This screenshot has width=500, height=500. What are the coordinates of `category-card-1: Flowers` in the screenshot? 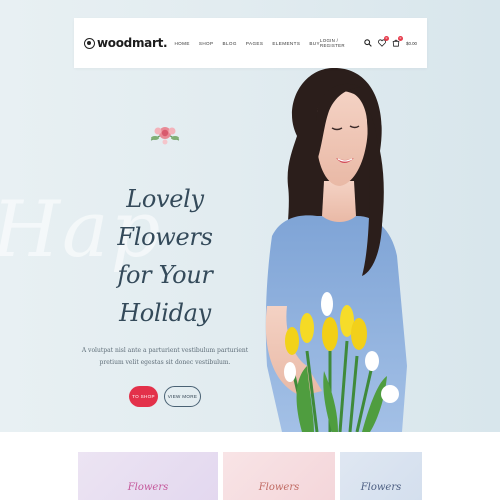 It's located at (148, 476).